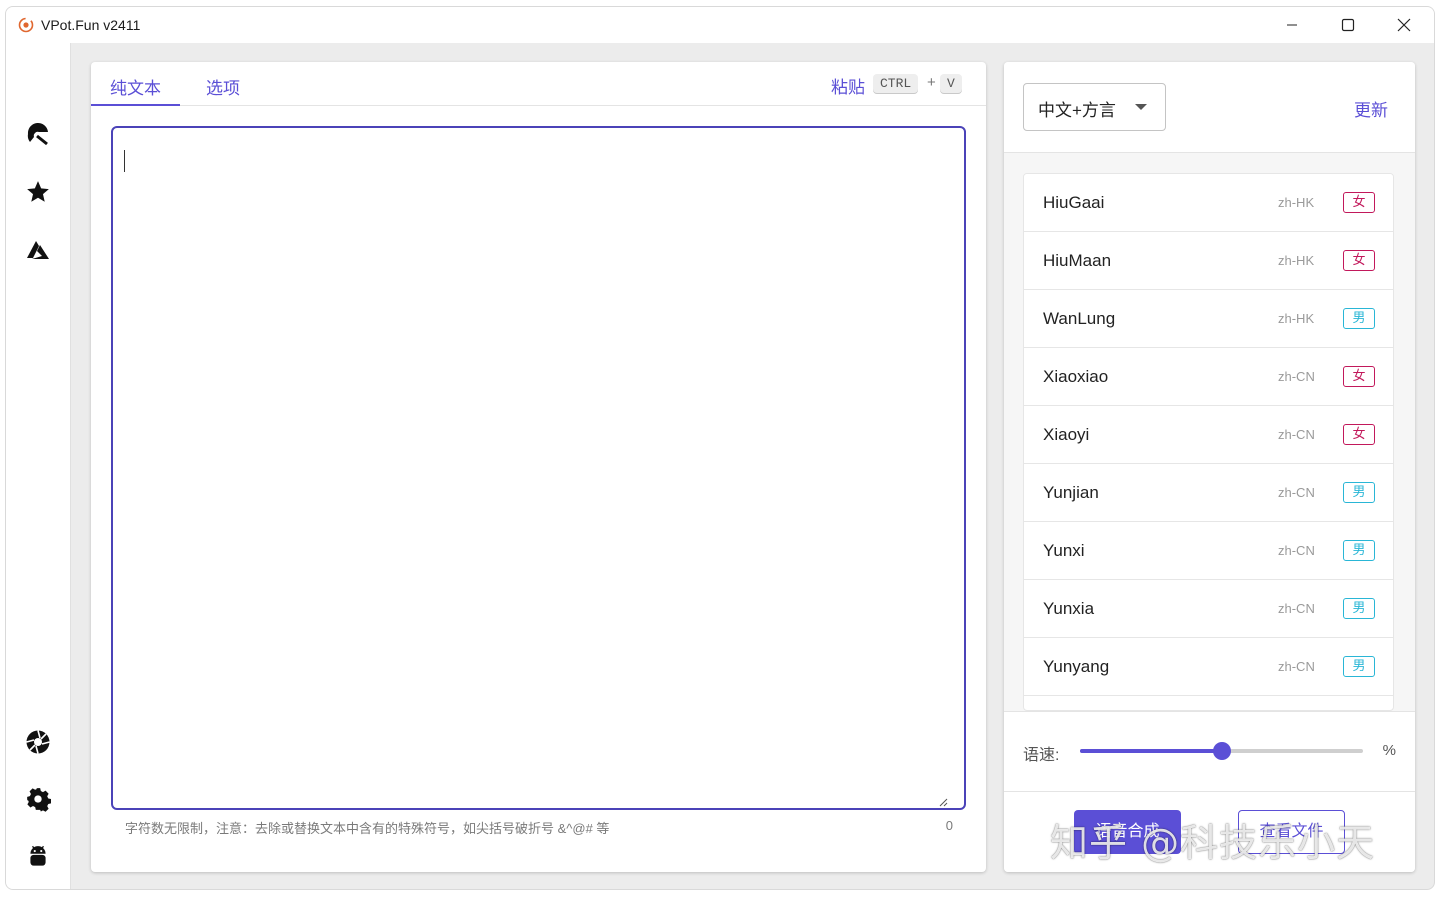 Image resolution: width=1440 pixels, height=897 pixels. What do you see at coordinates (124, 161) in the screenshot?
I see `text-caret` at bounding box center [124, 161].